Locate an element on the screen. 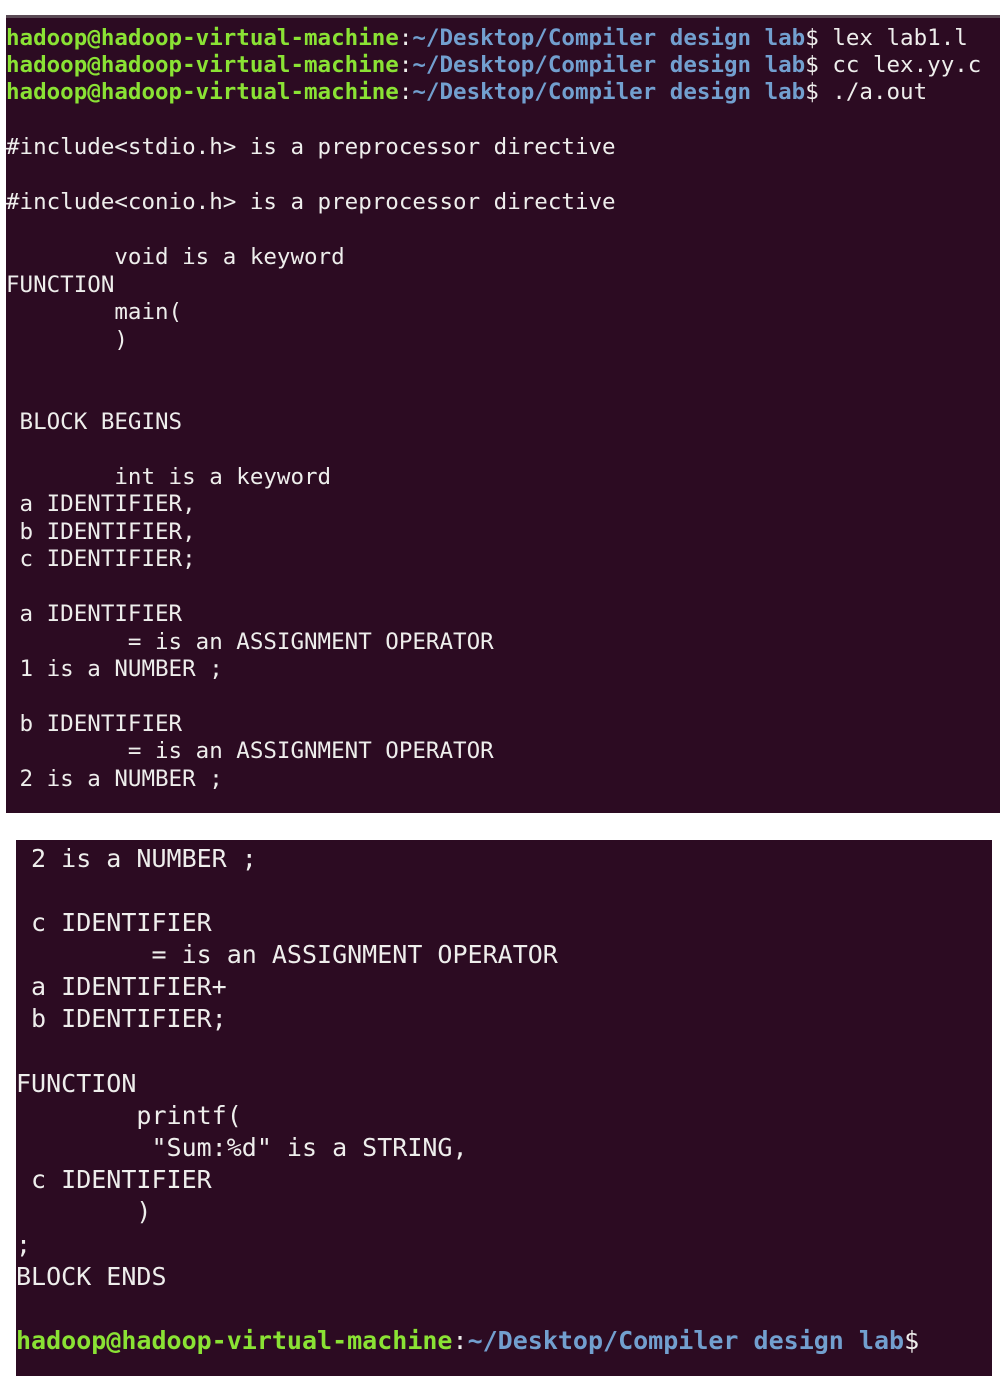 The width and height of the screenshot is (1000, 1379). command-text: cc lex.yy.c is located at coordinates (900, 65).